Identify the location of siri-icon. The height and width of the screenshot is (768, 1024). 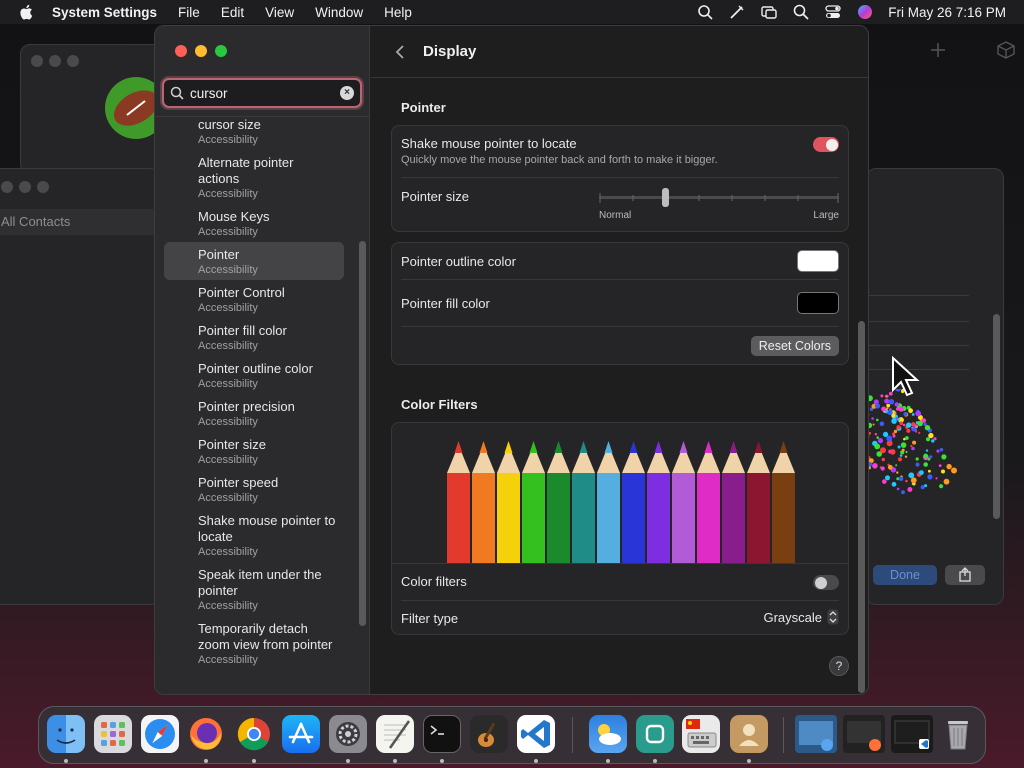
(865, 12).